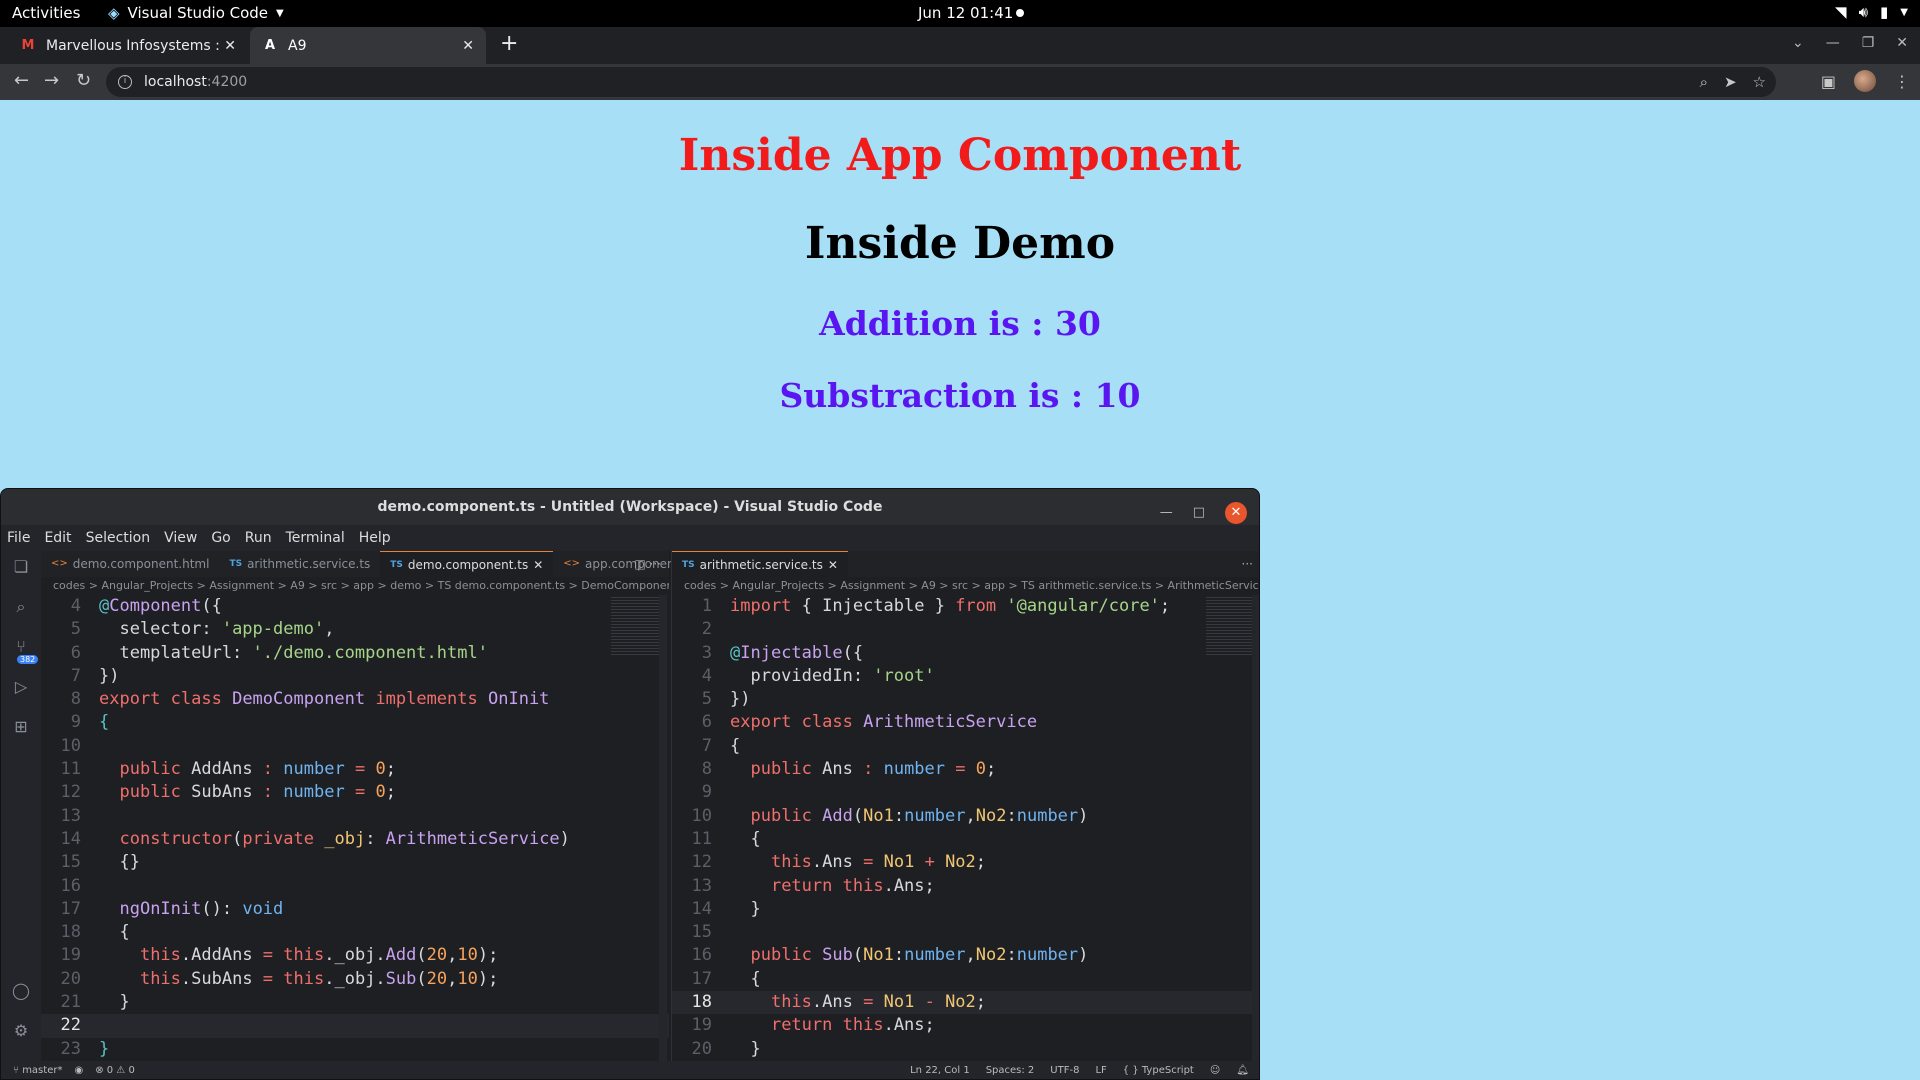 This screenshot has width=1920, height=1080. What do you see at coordinates (965, 792) in the screenshot?
I see `code-line: 9` at bounding box center [965, 792].